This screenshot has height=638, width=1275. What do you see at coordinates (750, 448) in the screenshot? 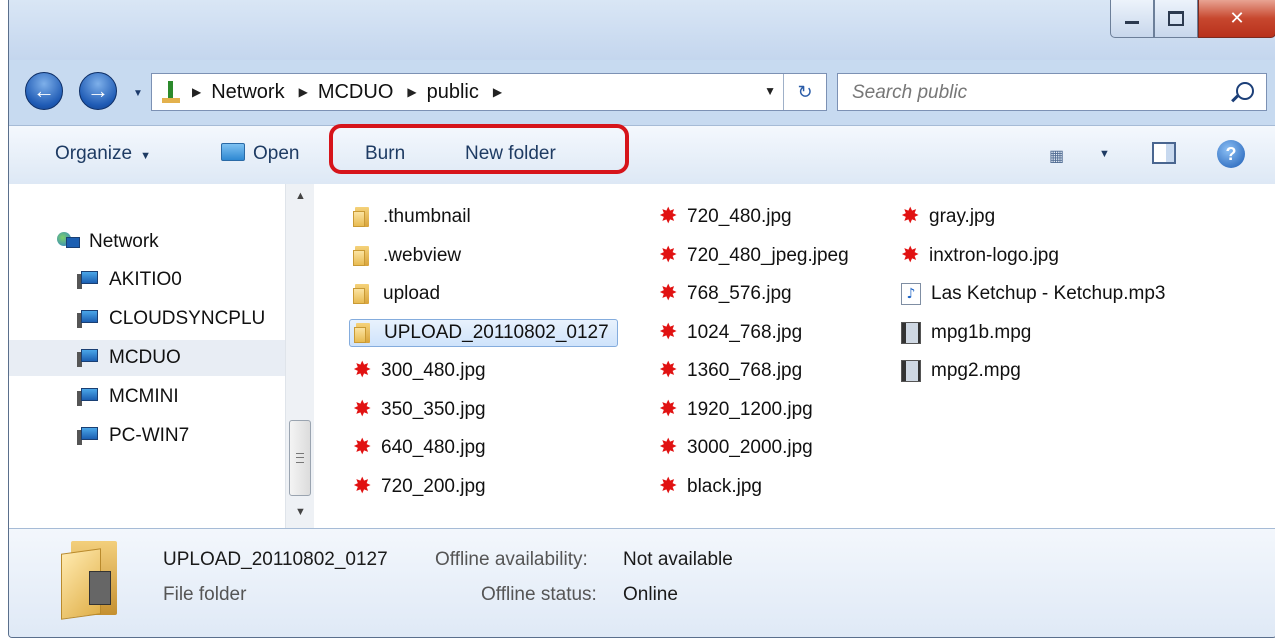
I see `file-name: 3000_2000.jpg` at bounding box center [750, 448].